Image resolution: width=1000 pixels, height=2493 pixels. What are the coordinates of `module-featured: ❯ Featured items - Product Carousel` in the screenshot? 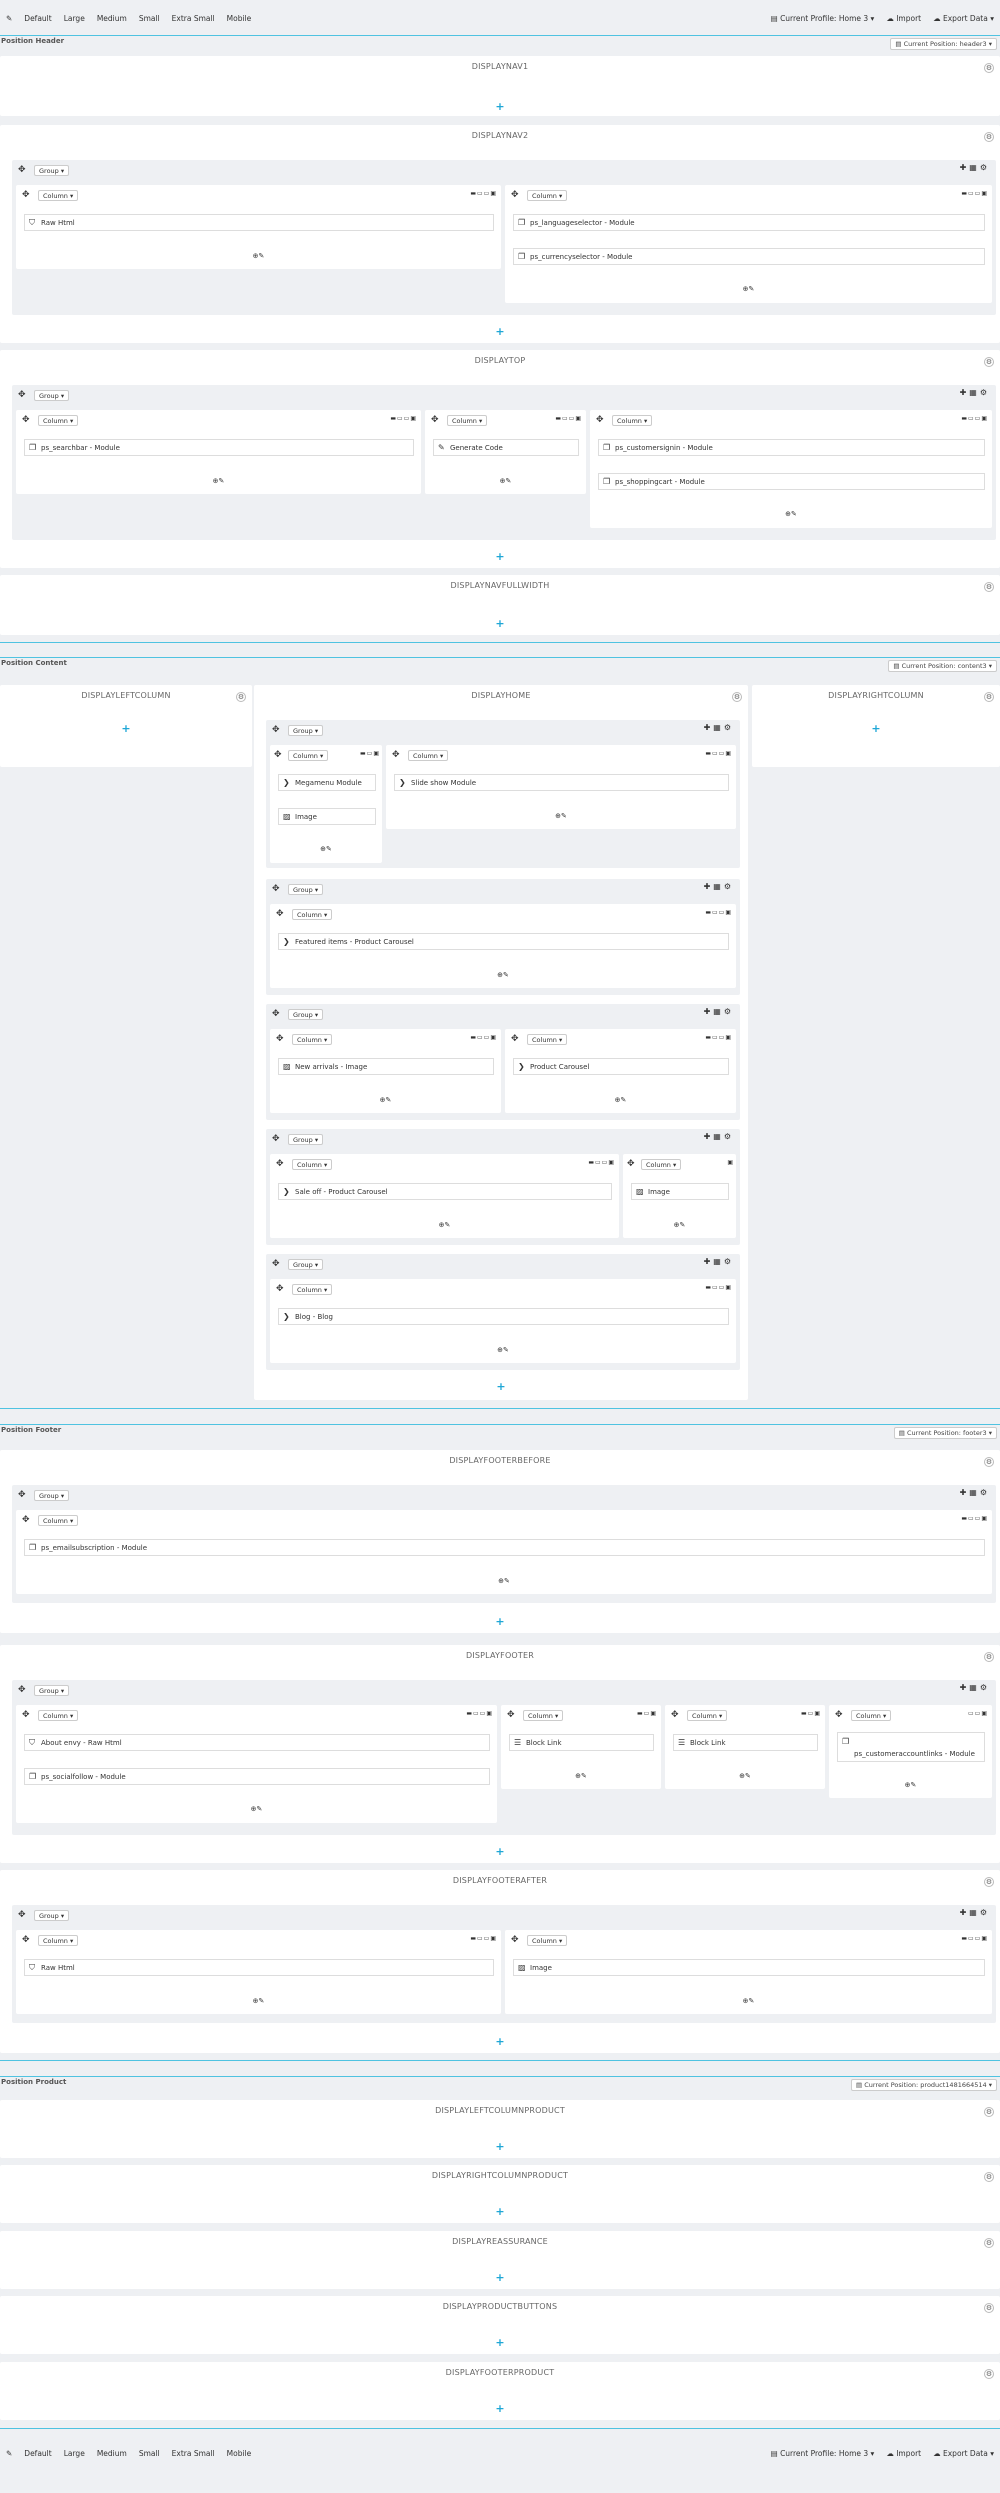 It's located at (503, 941).